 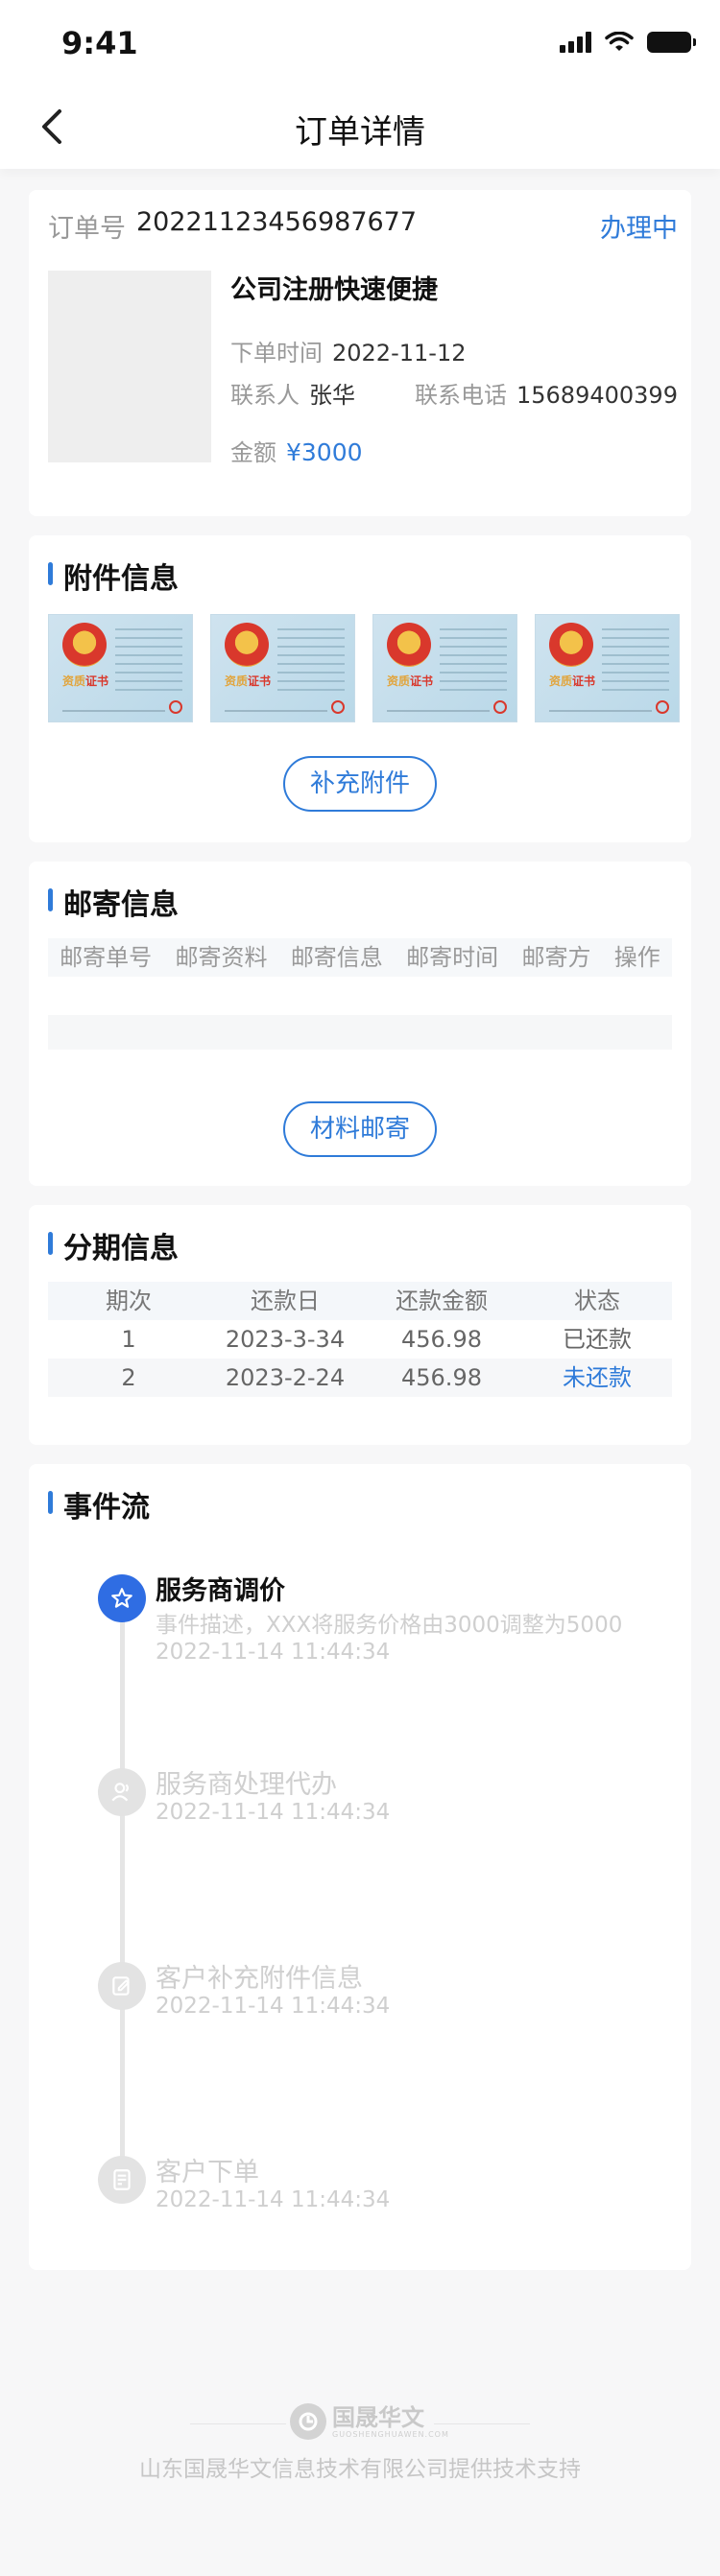 What do you see at coordinates (207, 2173) in the screenshot?
I see `event-title: 客户下单` at bounding box center [207, 2173].